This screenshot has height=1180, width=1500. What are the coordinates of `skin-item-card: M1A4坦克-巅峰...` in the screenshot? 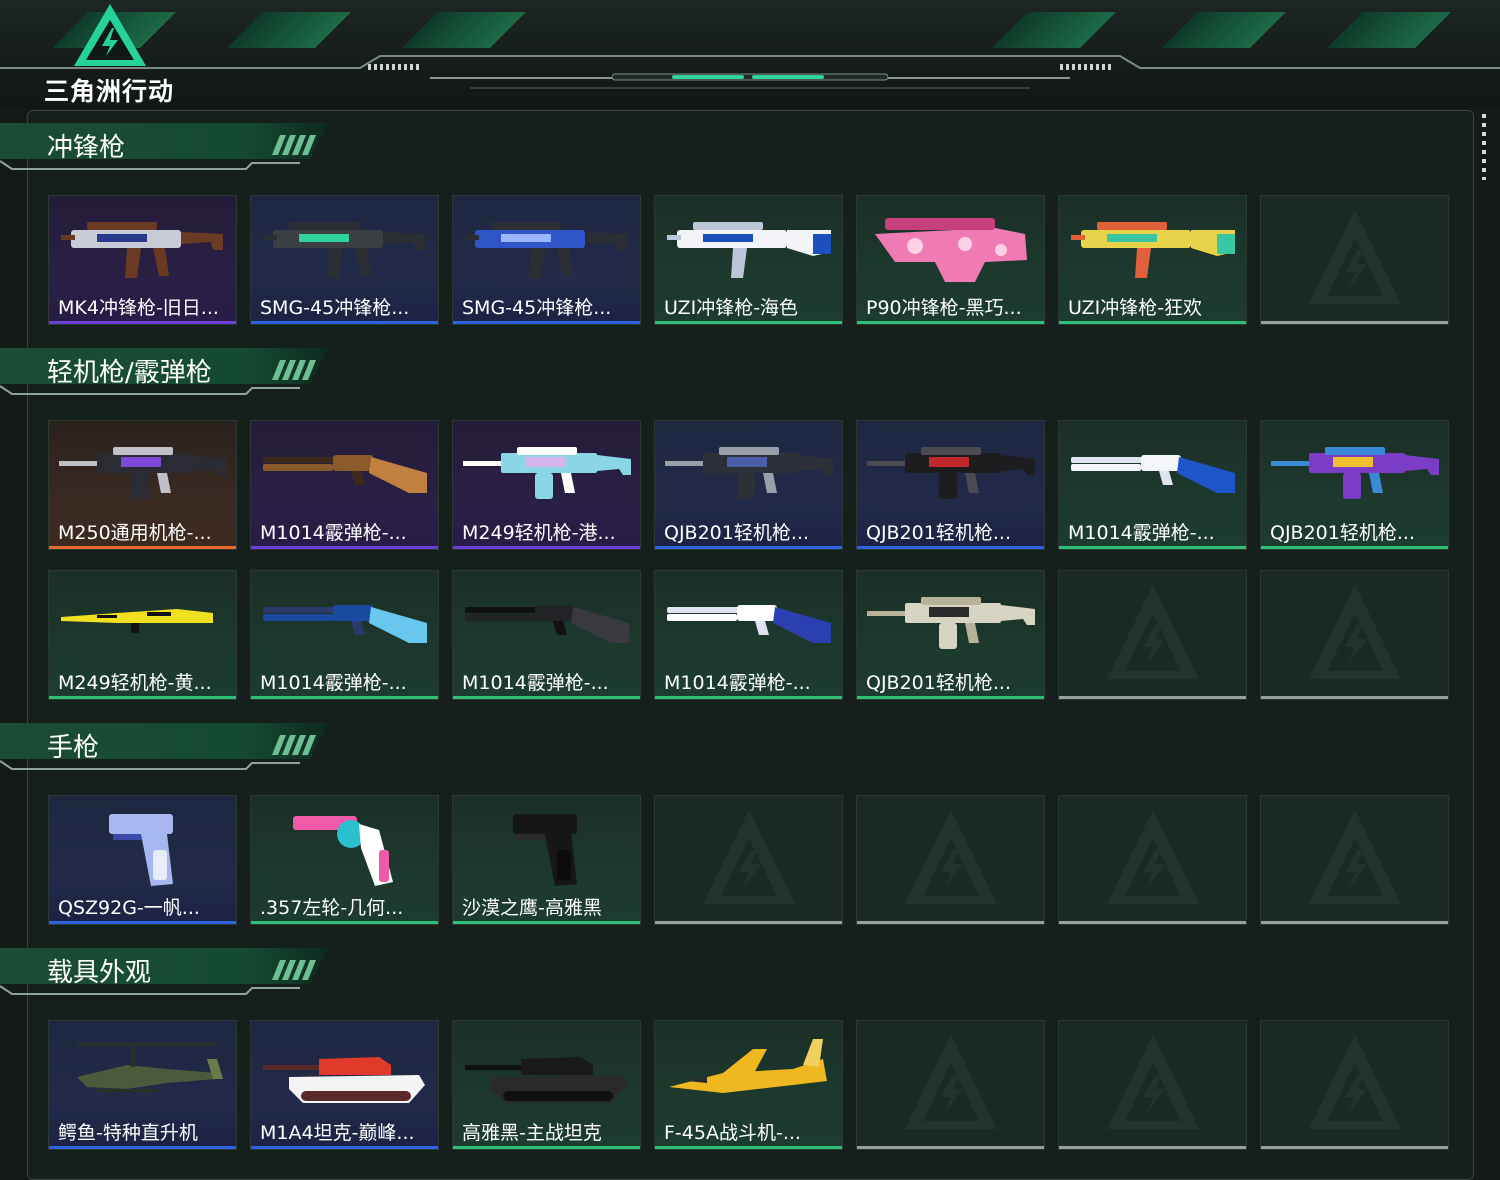 It's located at (344, 1085).